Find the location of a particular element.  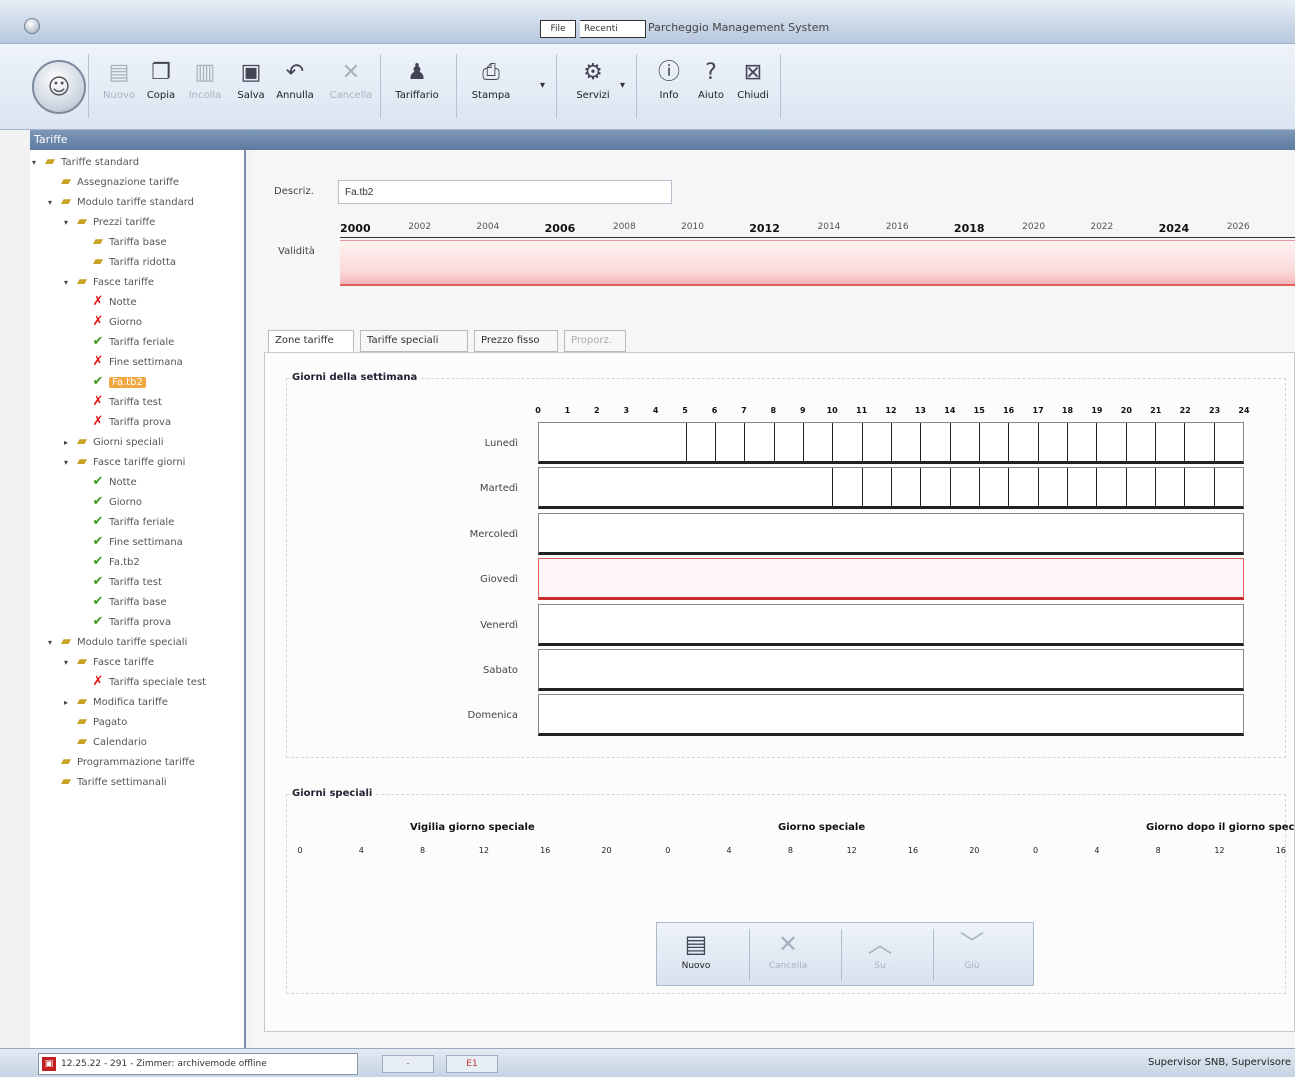

error-x-icon: ✗ is located at coordinates (98, 301).